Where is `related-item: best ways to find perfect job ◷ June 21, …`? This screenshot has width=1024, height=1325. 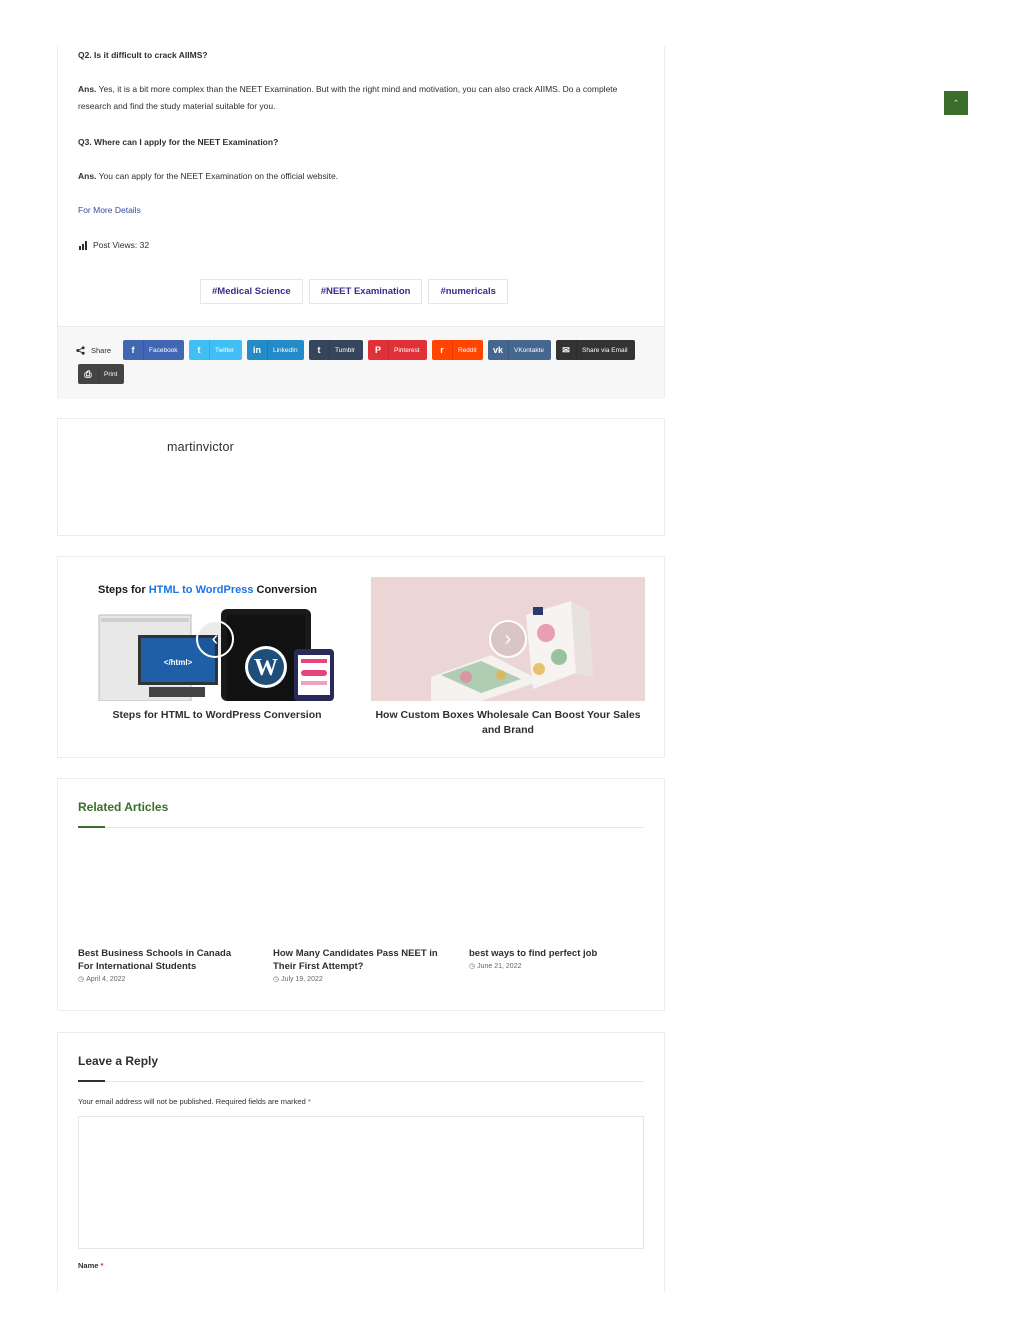 related-item: best ways to find perfect job ◷ June 21, … is located at coordinates (554, 958).